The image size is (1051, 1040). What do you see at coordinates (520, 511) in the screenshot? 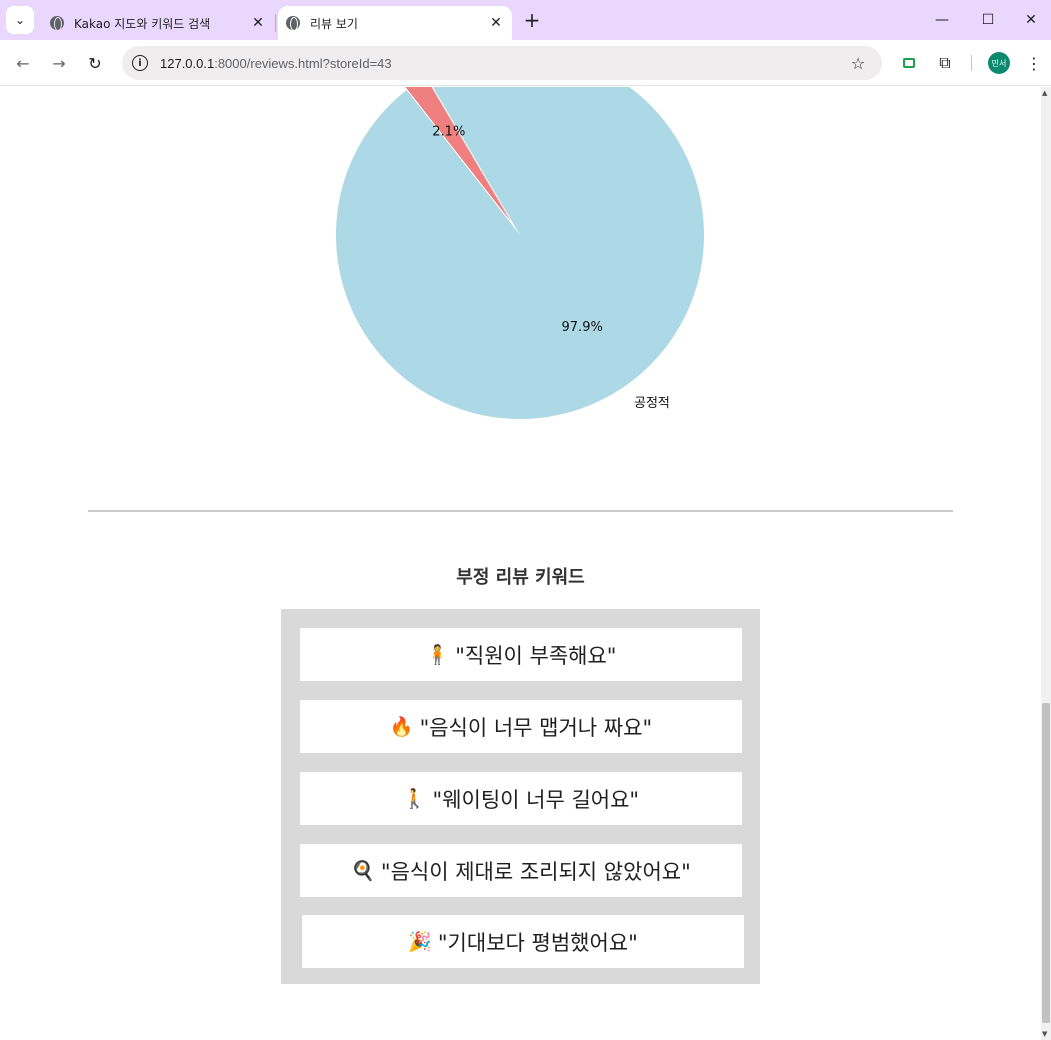
I see `section-divider` at bounding box center [520, 511].